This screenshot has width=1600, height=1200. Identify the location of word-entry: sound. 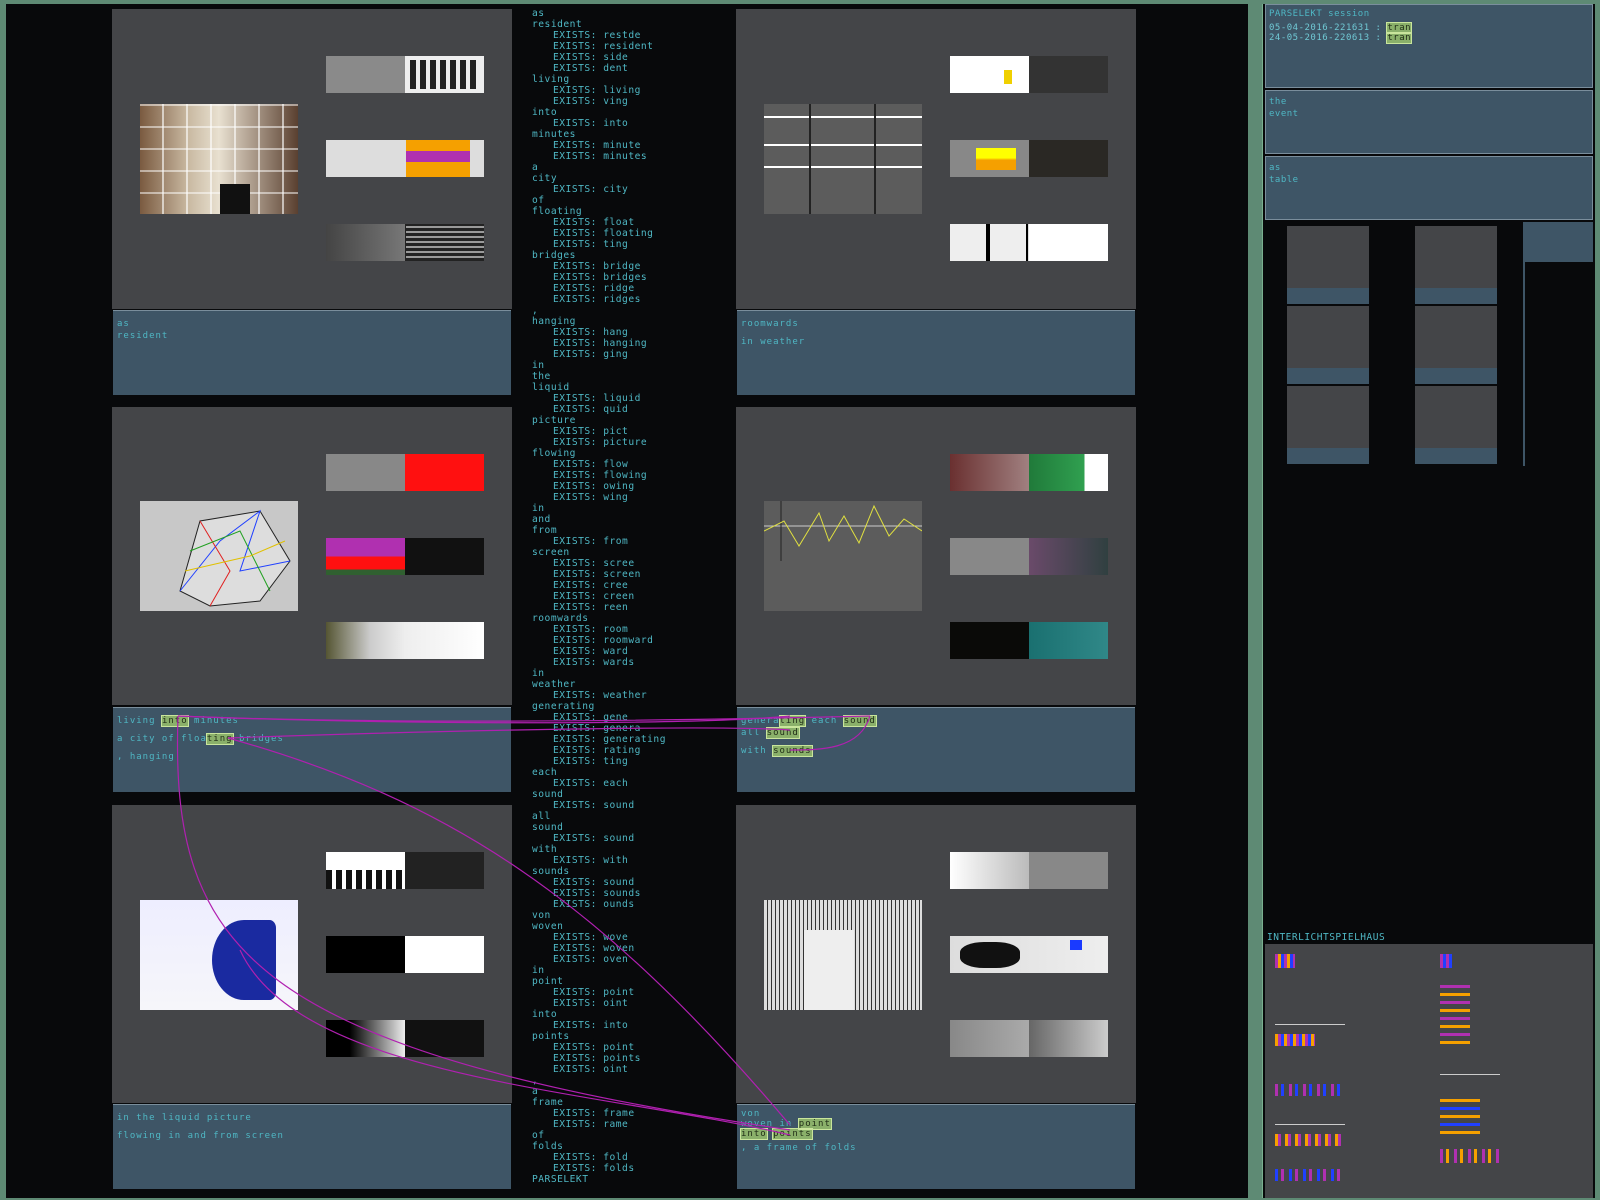
(548, 827).